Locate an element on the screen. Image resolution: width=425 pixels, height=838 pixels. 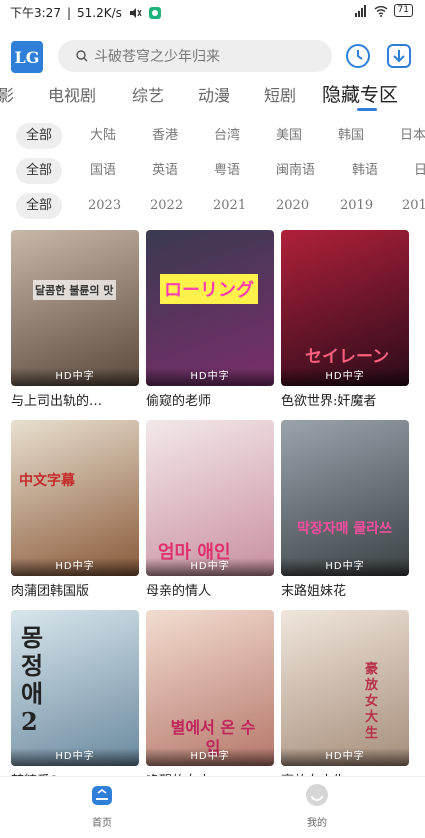
download-icon is located at coordinates (399, 56).